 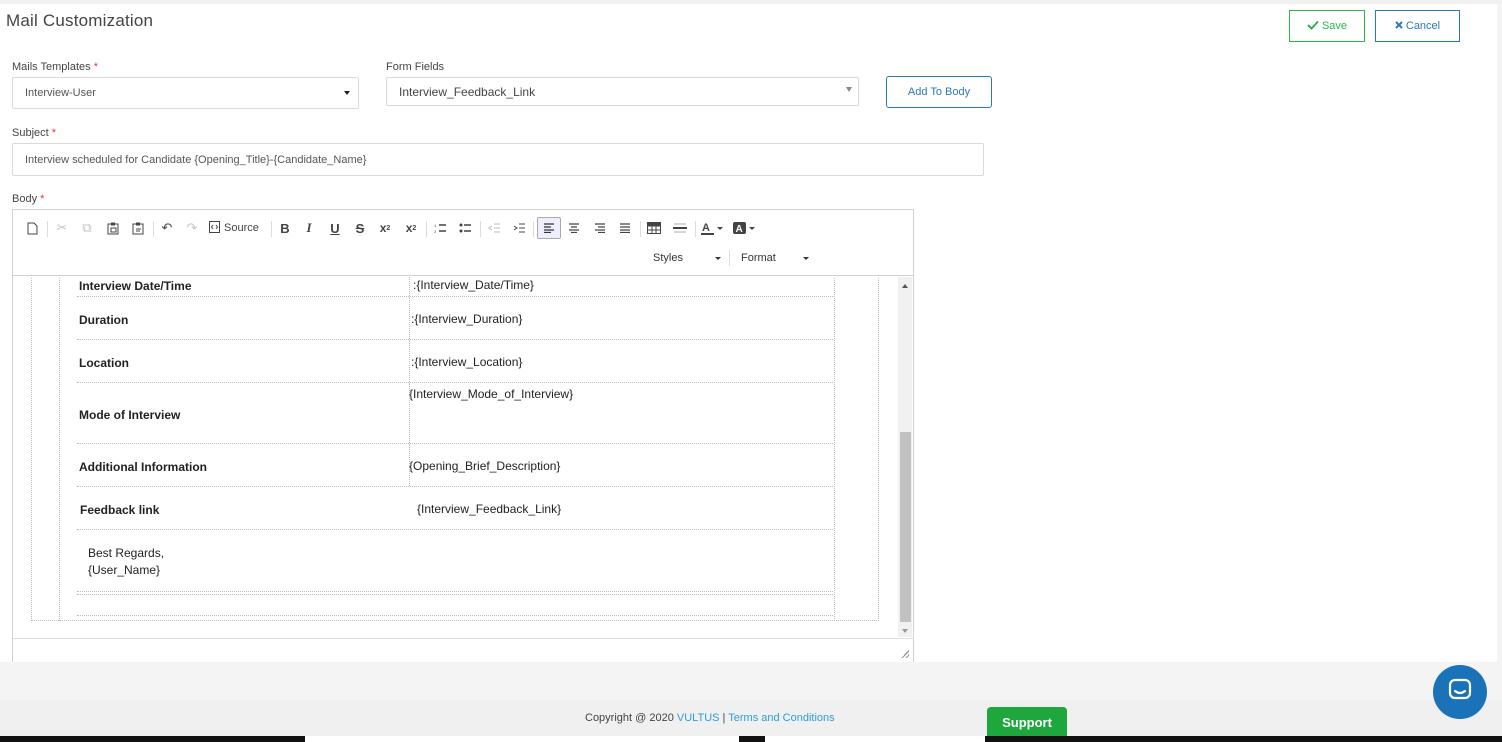 I want to click on undo-icon: ↶, so click(x=167, y=228).